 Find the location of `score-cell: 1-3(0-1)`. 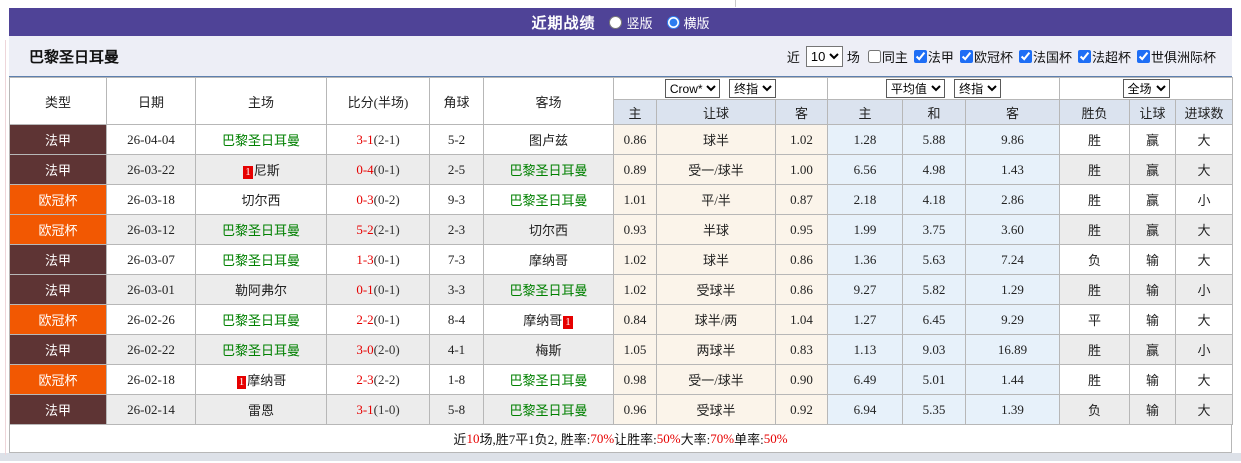

score-cell: 1-3(0-1) is located at coordinates (378, 259).